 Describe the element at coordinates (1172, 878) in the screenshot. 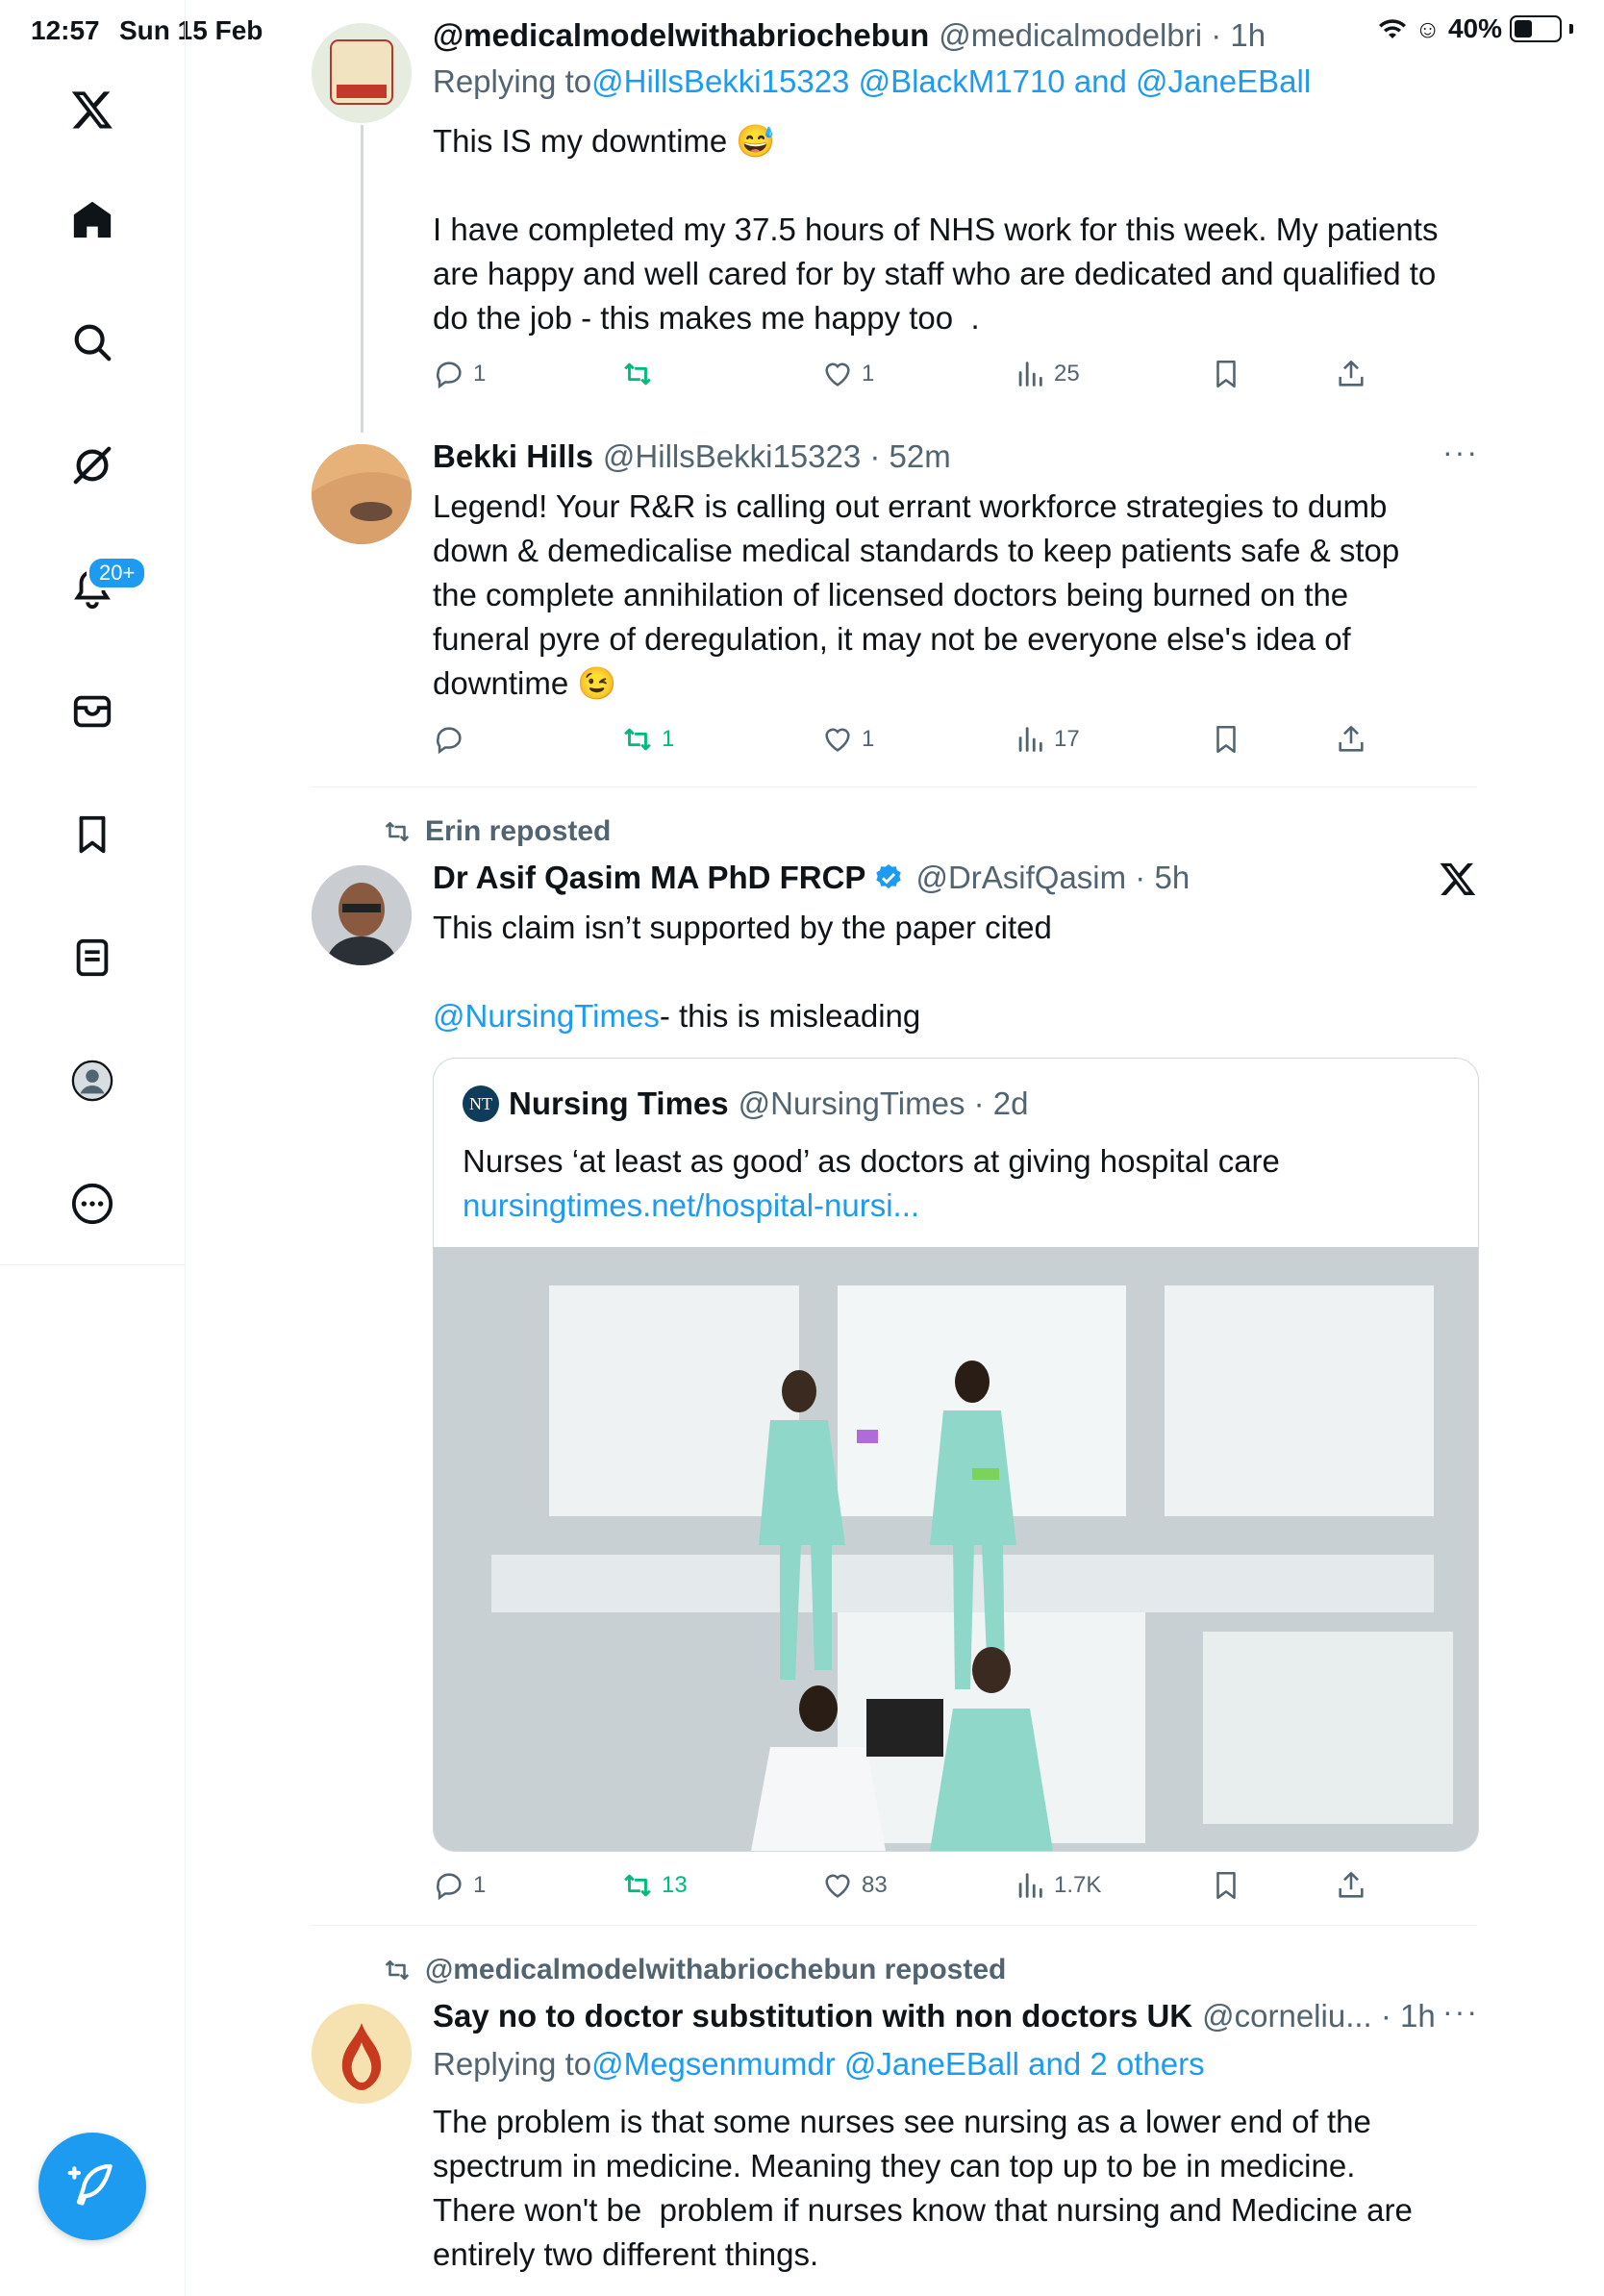

I see `tweet-time: 5h` at that location.